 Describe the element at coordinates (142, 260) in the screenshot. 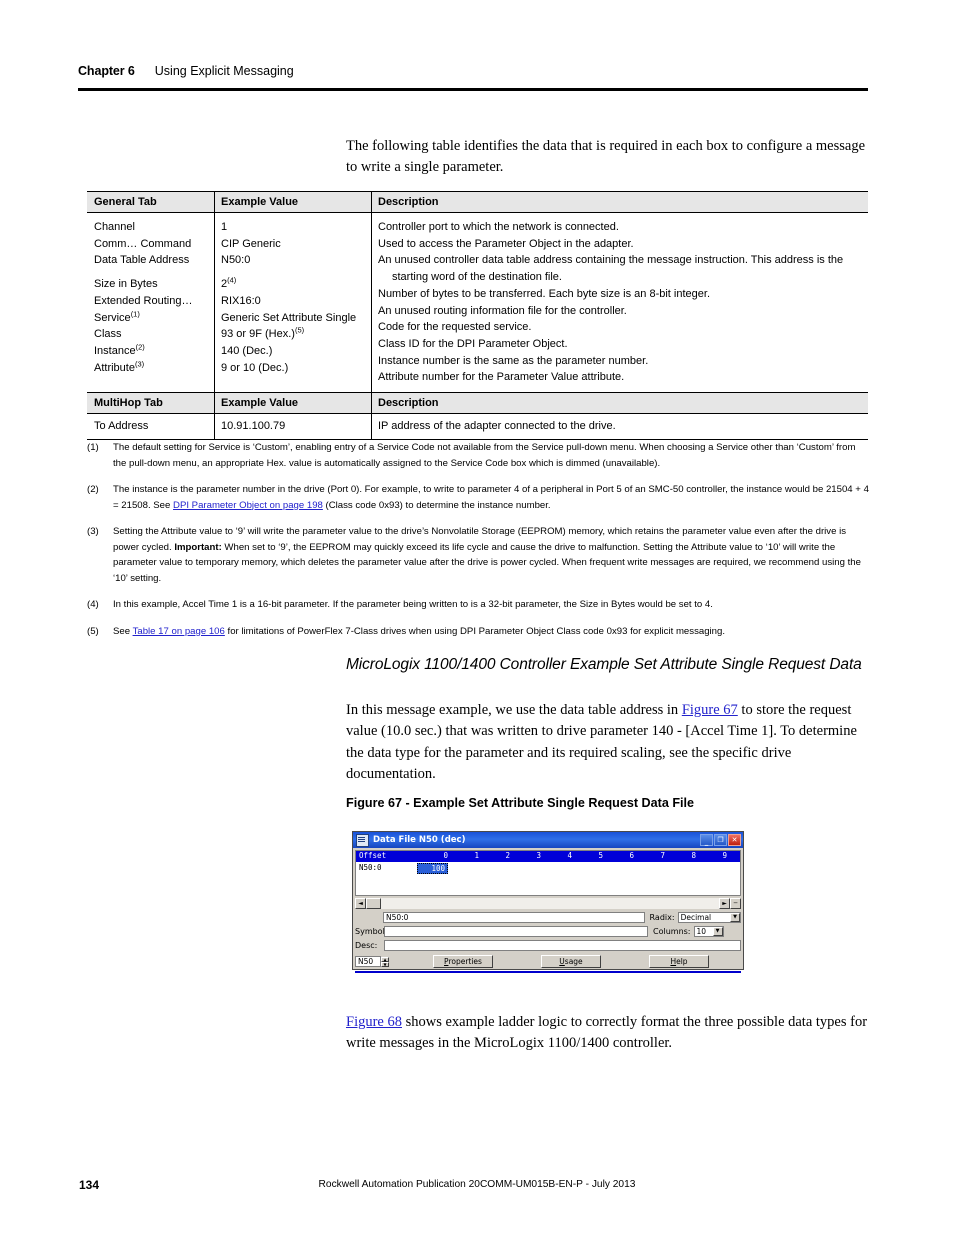

I see `row-field-data-table-address: Data Table Address` at that location.